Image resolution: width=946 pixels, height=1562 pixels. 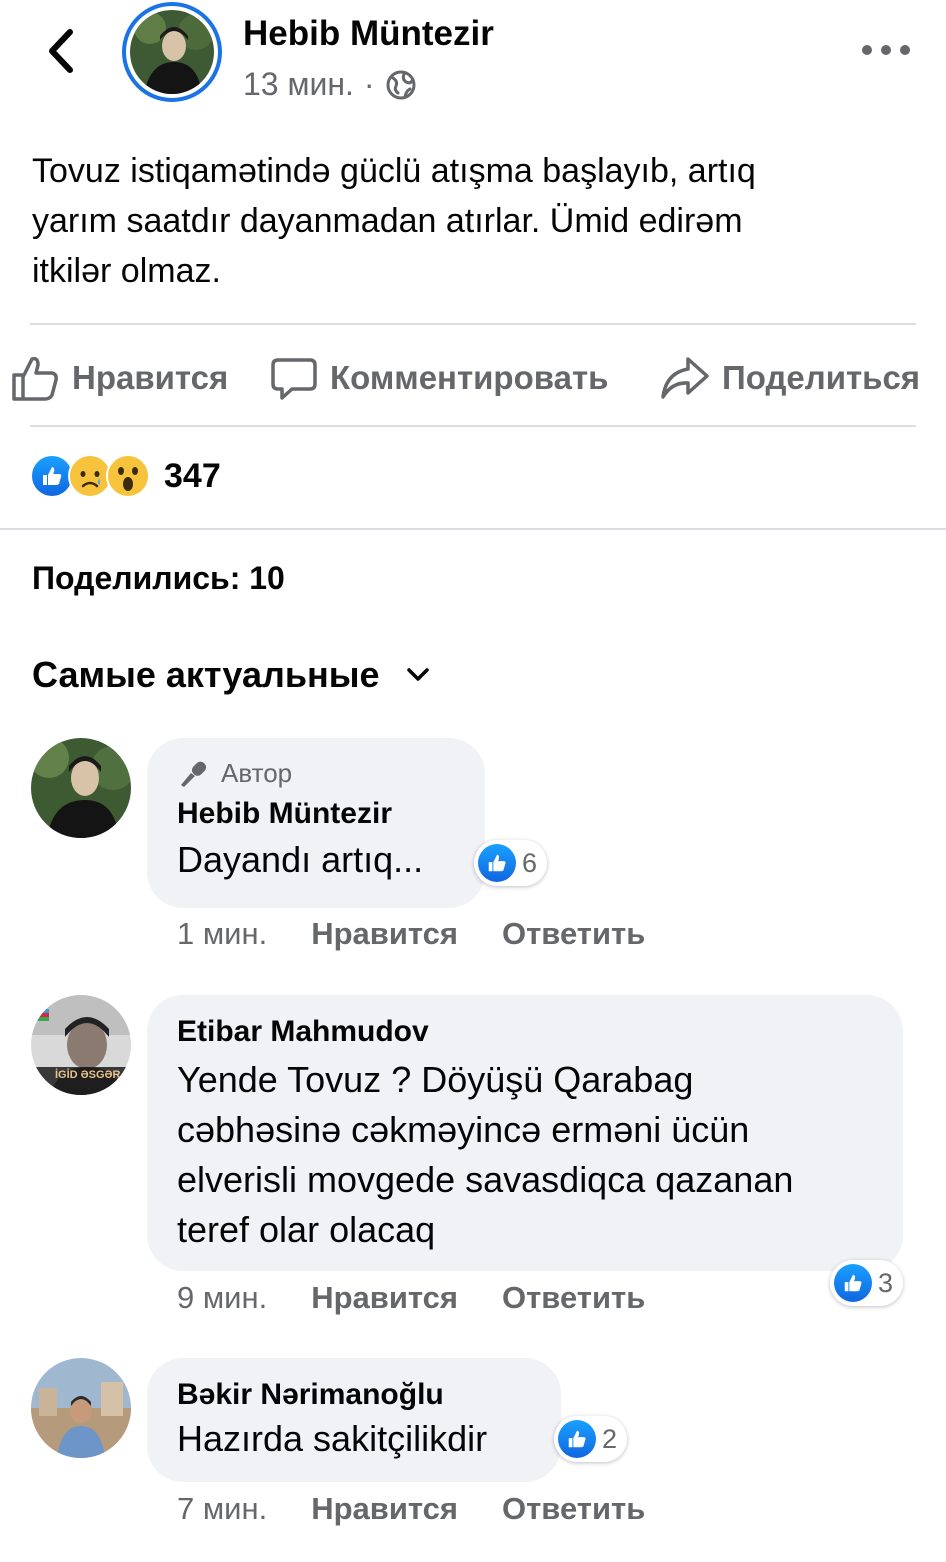 I want to click on comment-like-badge: 3, so click(x=867, y=1283).